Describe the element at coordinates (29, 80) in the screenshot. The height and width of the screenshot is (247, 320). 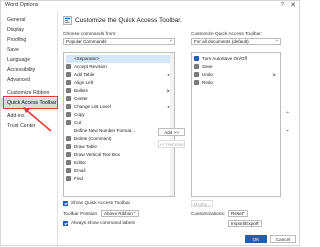
I see `sidebar-item-advanced: Advanced` at that location.